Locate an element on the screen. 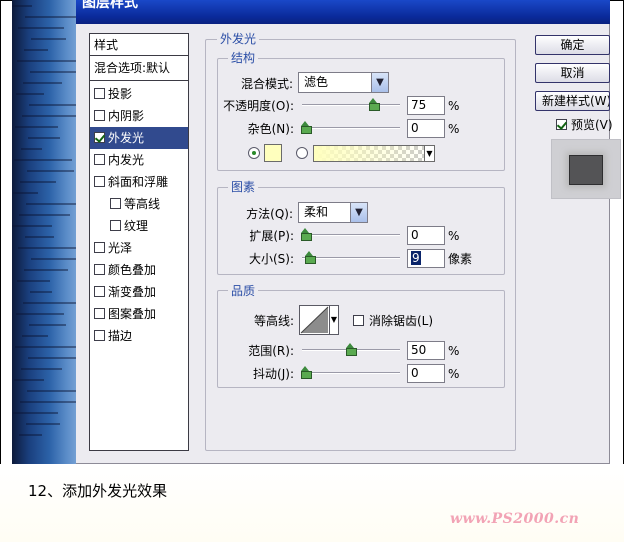  size-slider is located at coordinates (351, 258).